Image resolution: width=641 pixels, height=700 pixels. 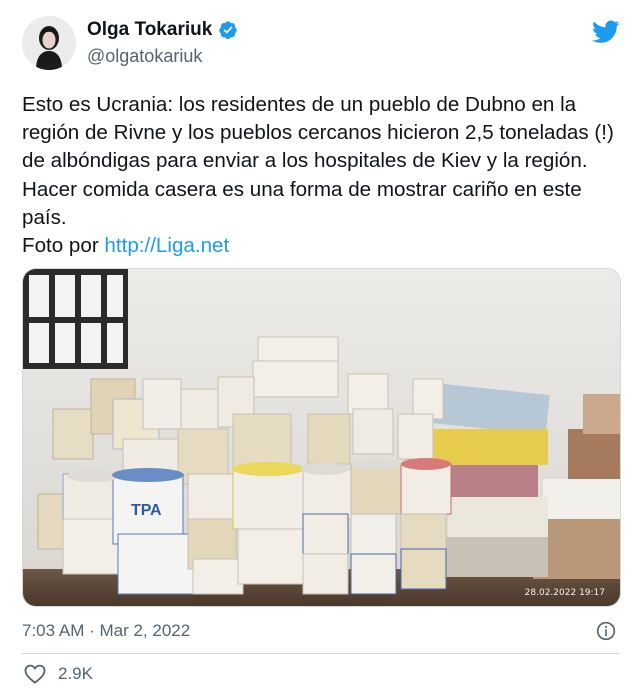 I want to click on display-name: Olga Tokariuk, so click(x=162, y=30).